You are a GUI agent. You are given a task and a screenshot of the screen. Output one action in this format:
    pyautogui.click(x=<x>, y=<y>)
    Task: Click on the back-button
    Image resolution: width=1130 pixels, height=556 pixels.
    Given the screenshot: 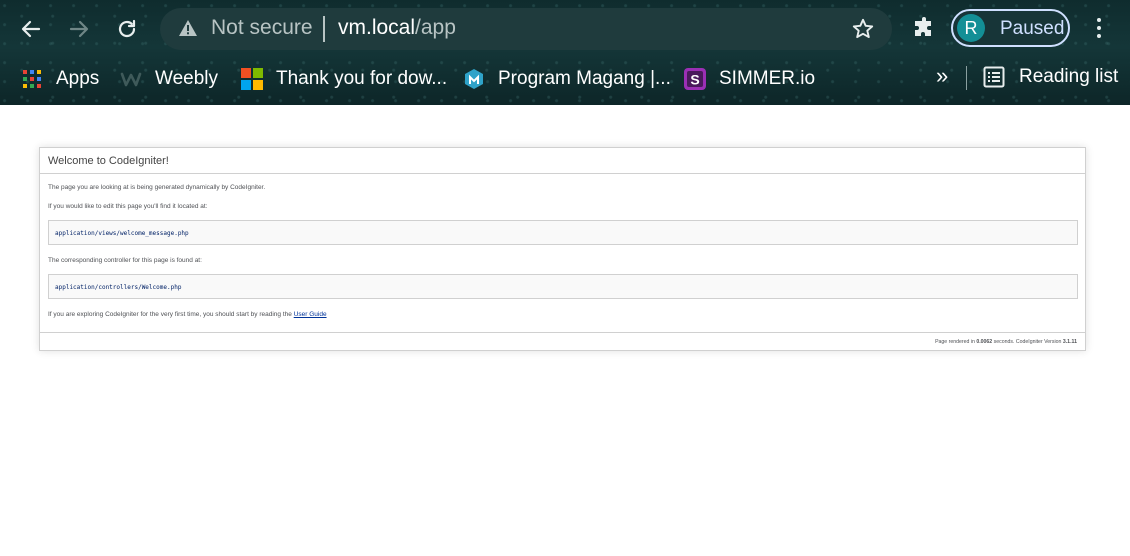 What is the action you would take?
    pyautogui.click(x=31, y=29)
    